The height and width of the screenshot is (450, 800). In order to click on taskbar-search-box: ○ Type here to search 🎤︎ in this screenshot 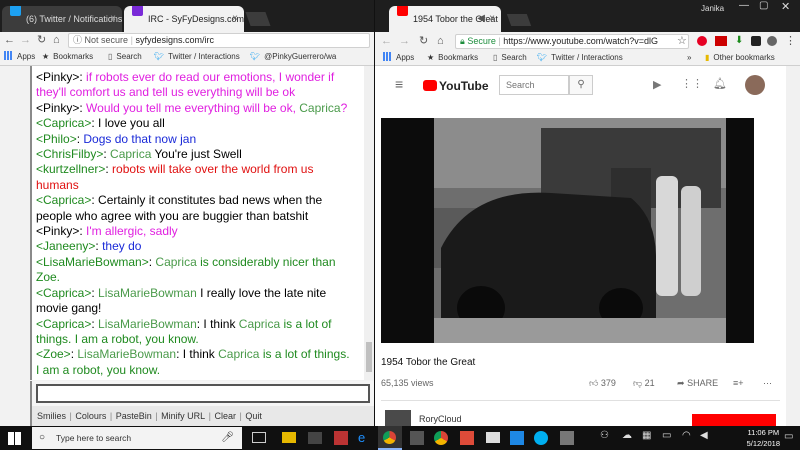, I will do `click(137, 438)`.